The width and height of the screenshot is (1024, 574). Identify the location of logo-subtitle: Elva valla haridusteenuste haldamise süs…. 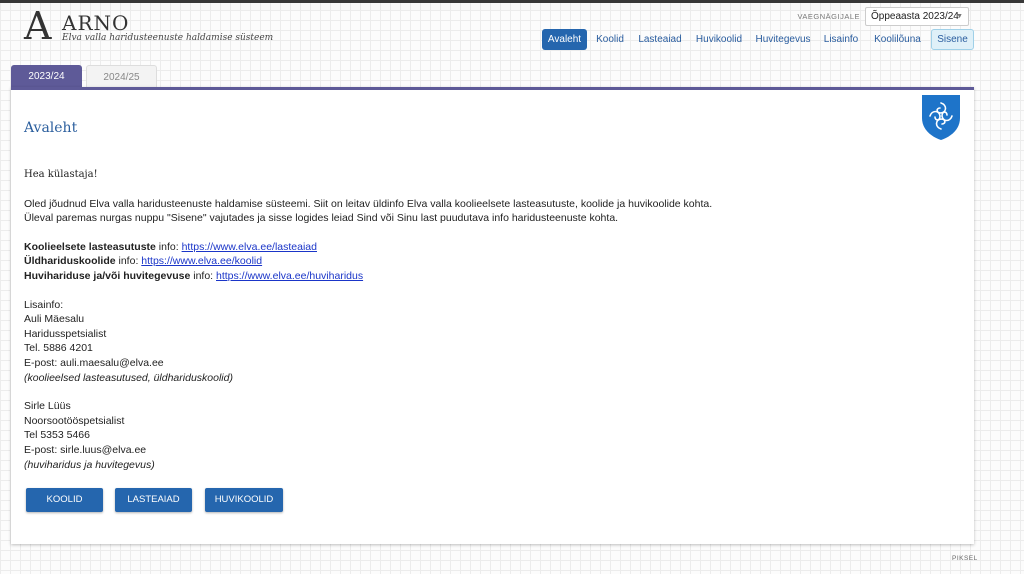
(168, 38).